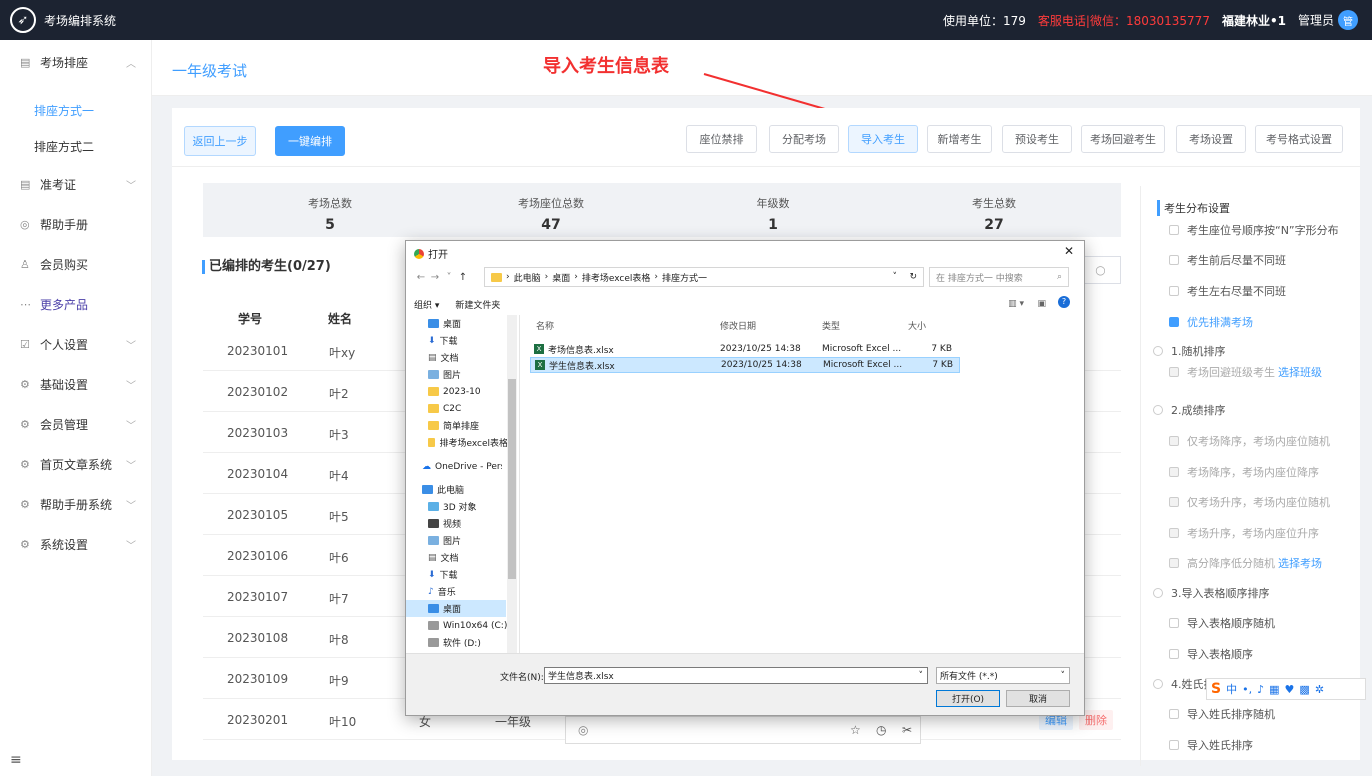 Image resolution: width=1372 pixels, height=776 pixels. Describe the element at coordinates (1249, 502) in the screenshot. I see `checkbox-score-opt-3: 仅考场升序，考场内座位随机` at that location.